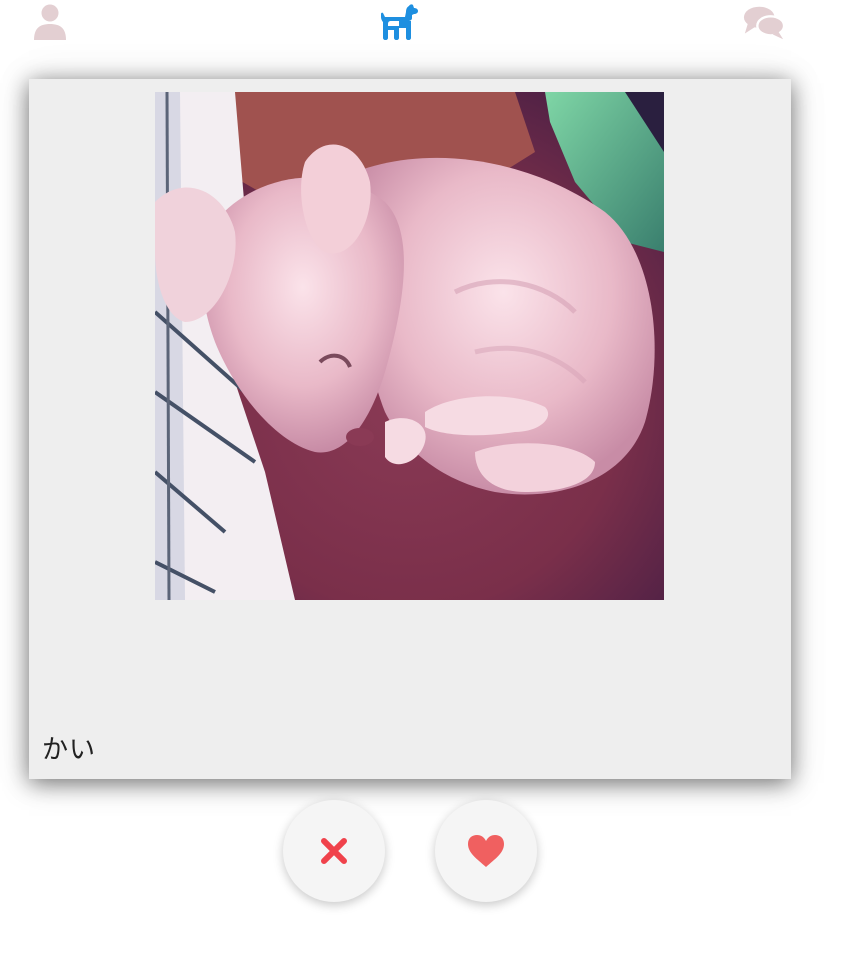  I want to click on nope-button, so click(334, 851).